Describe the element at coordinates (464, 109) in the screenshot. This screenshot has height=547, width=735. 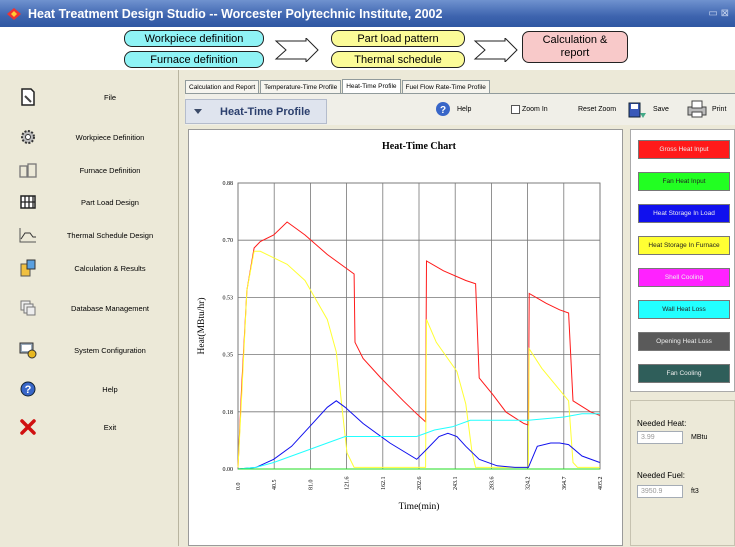
I see `help-label: Help` at that location.